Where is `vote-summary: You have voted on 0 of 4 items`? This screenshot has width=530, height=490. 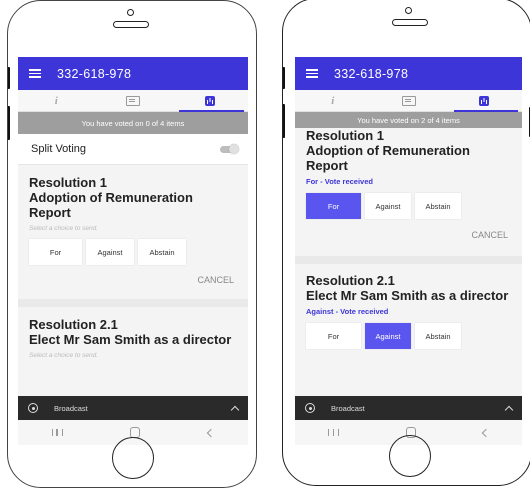 vote-summary: You have voted on 0 of 4 items is located at coordinates (133, 123).